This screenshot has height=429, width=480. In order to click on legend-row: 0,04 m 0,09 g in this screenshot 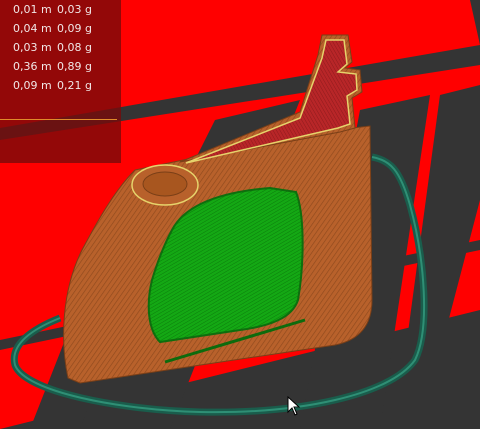, I will do `click(60, 31)`.